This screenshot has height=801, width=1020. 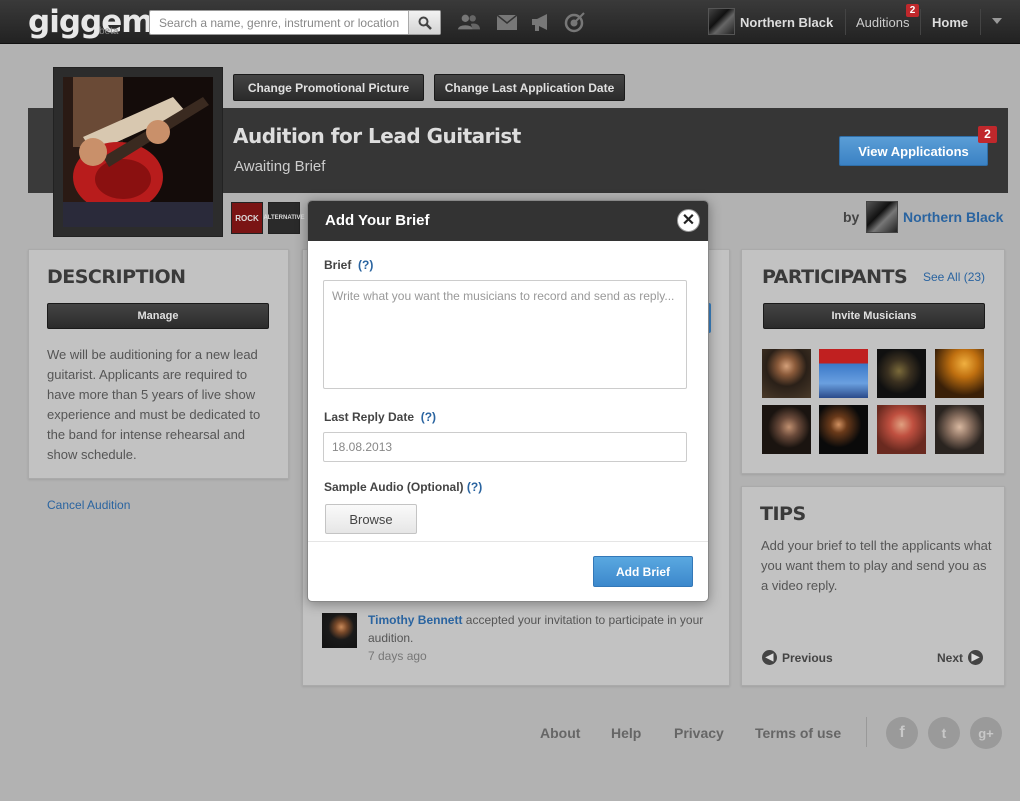 What do you see at coordinates (874, 316) in the screenshot?
I see `invite-musicians-button: Invite Musicians` at bounding box center [874, 316].